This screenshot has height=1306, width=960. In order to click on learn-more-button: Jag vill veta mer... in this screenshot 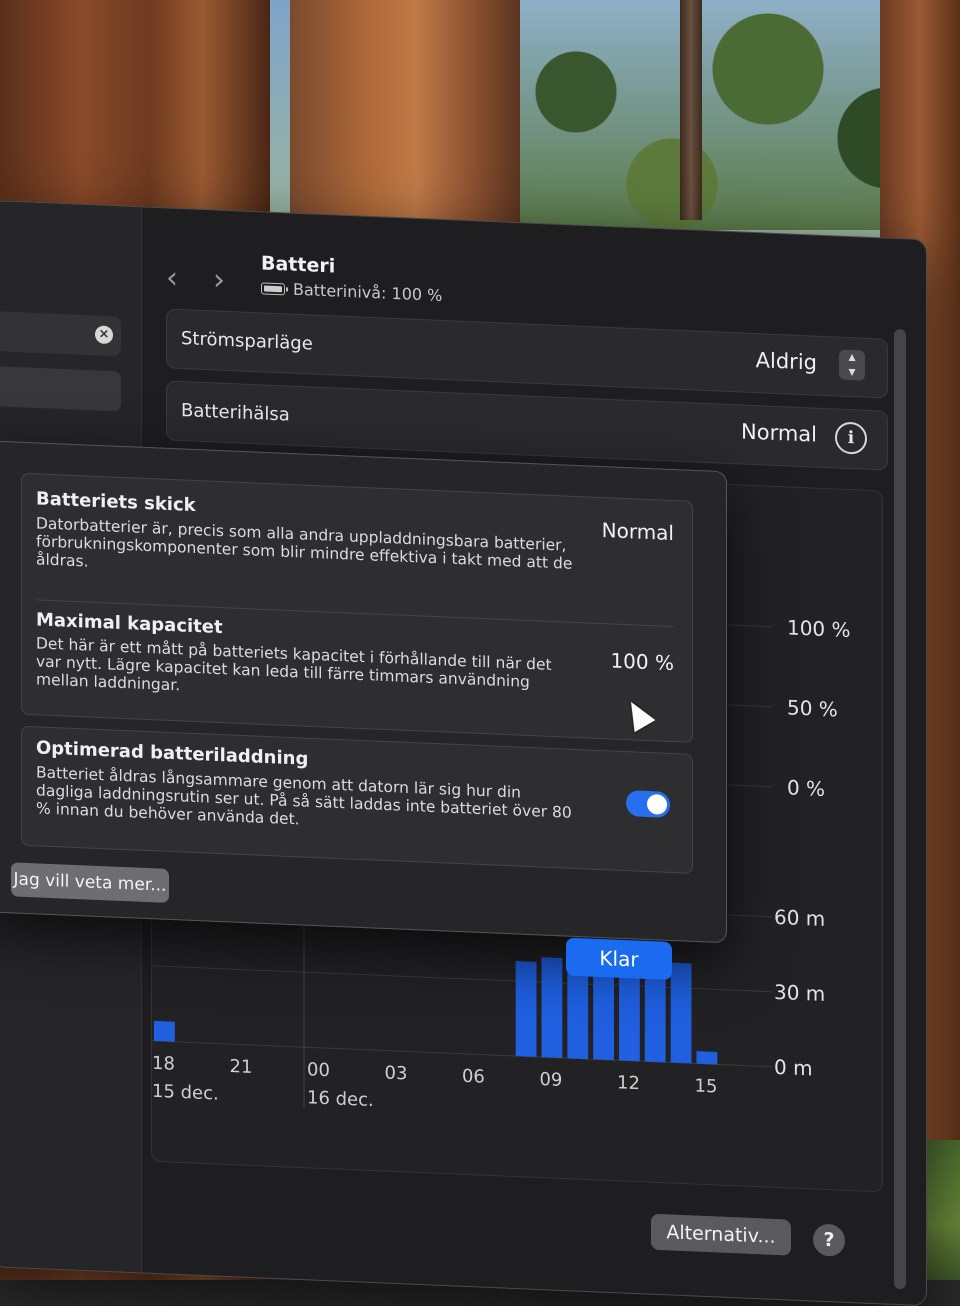, I will do `click(90, 882)`.